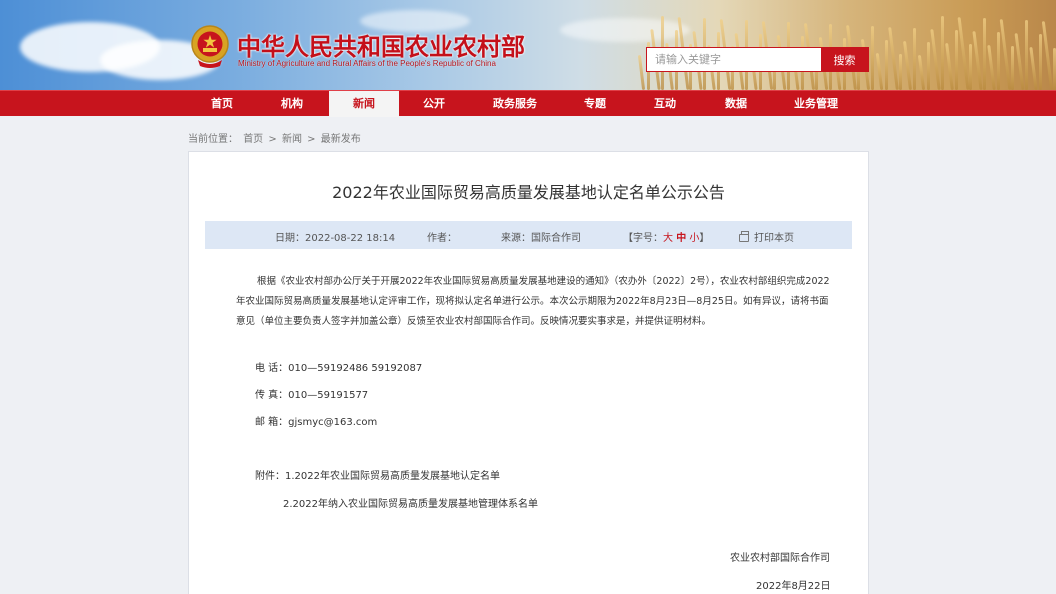  What do you see at coordinates (734, 59) in the screenshot?
I see `search-input` at bounding box center [734, 59].